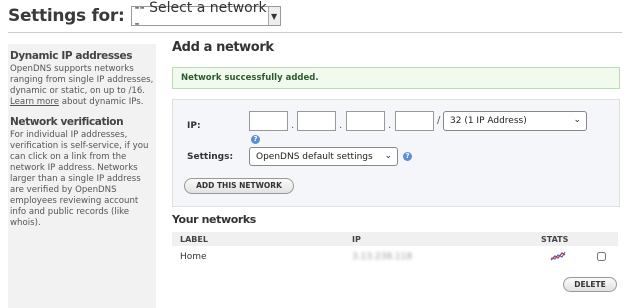  Describe the element at coordinates (382, 257) in the screenshot. I see `network-ip: 3.13.238.118` at that location.